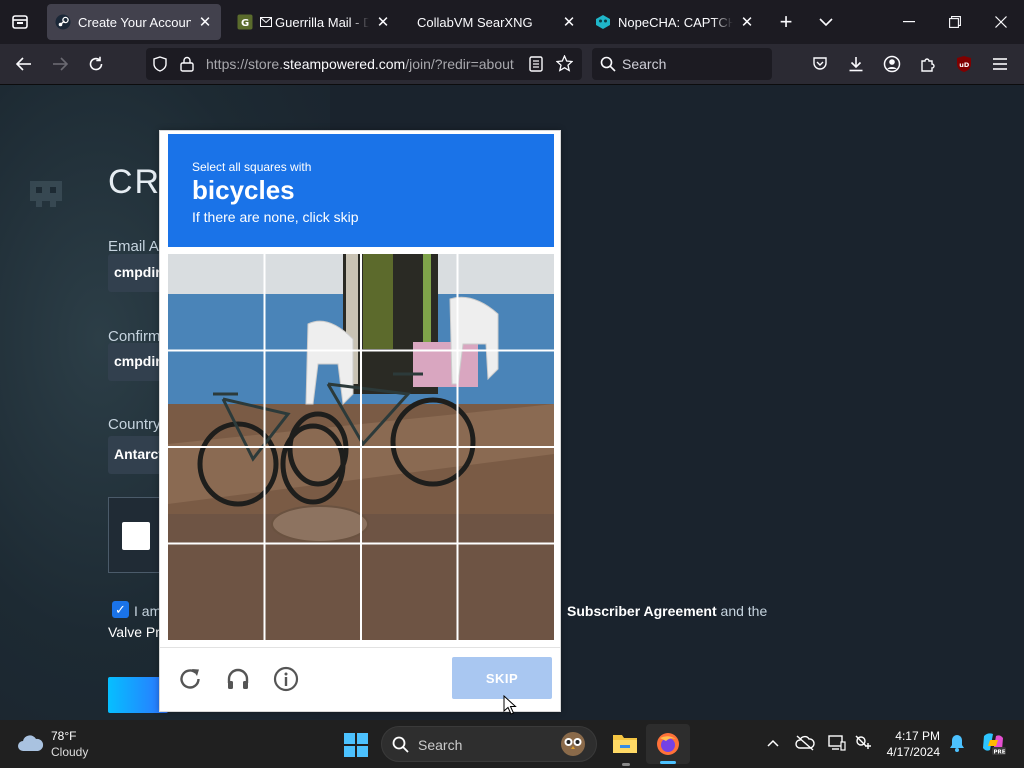  What do you see at coordinates (63, 736) in the screenshot?
I see `weather-temperature: 78°F` at bounding box center [63, 736].